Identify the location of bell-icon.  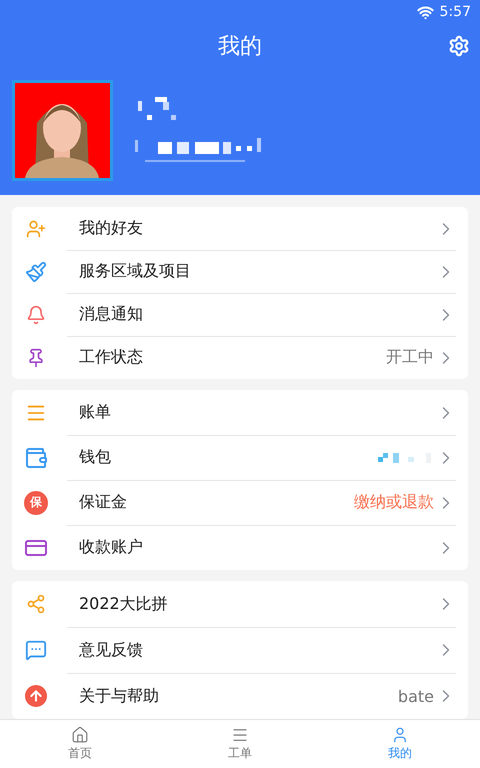
(36, 314).